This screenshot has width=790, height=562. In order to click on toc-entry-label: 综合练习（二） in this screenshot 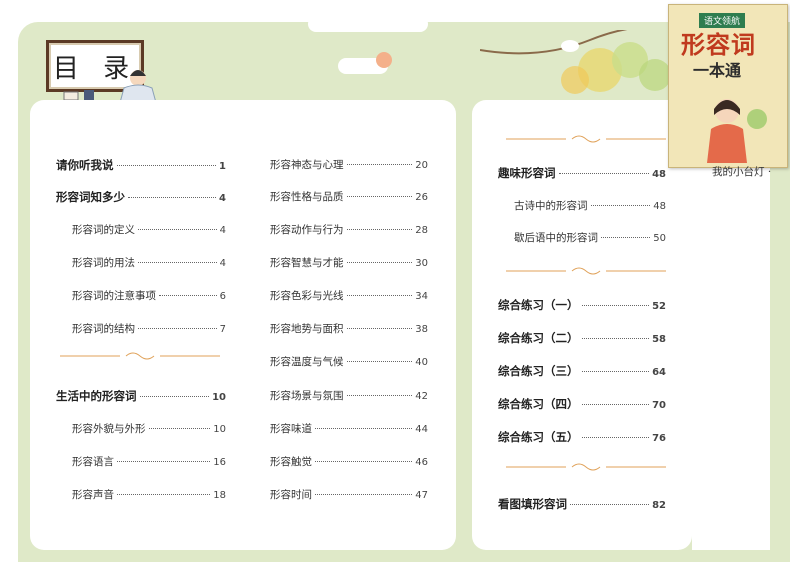, I will do `click(538, 338)`.